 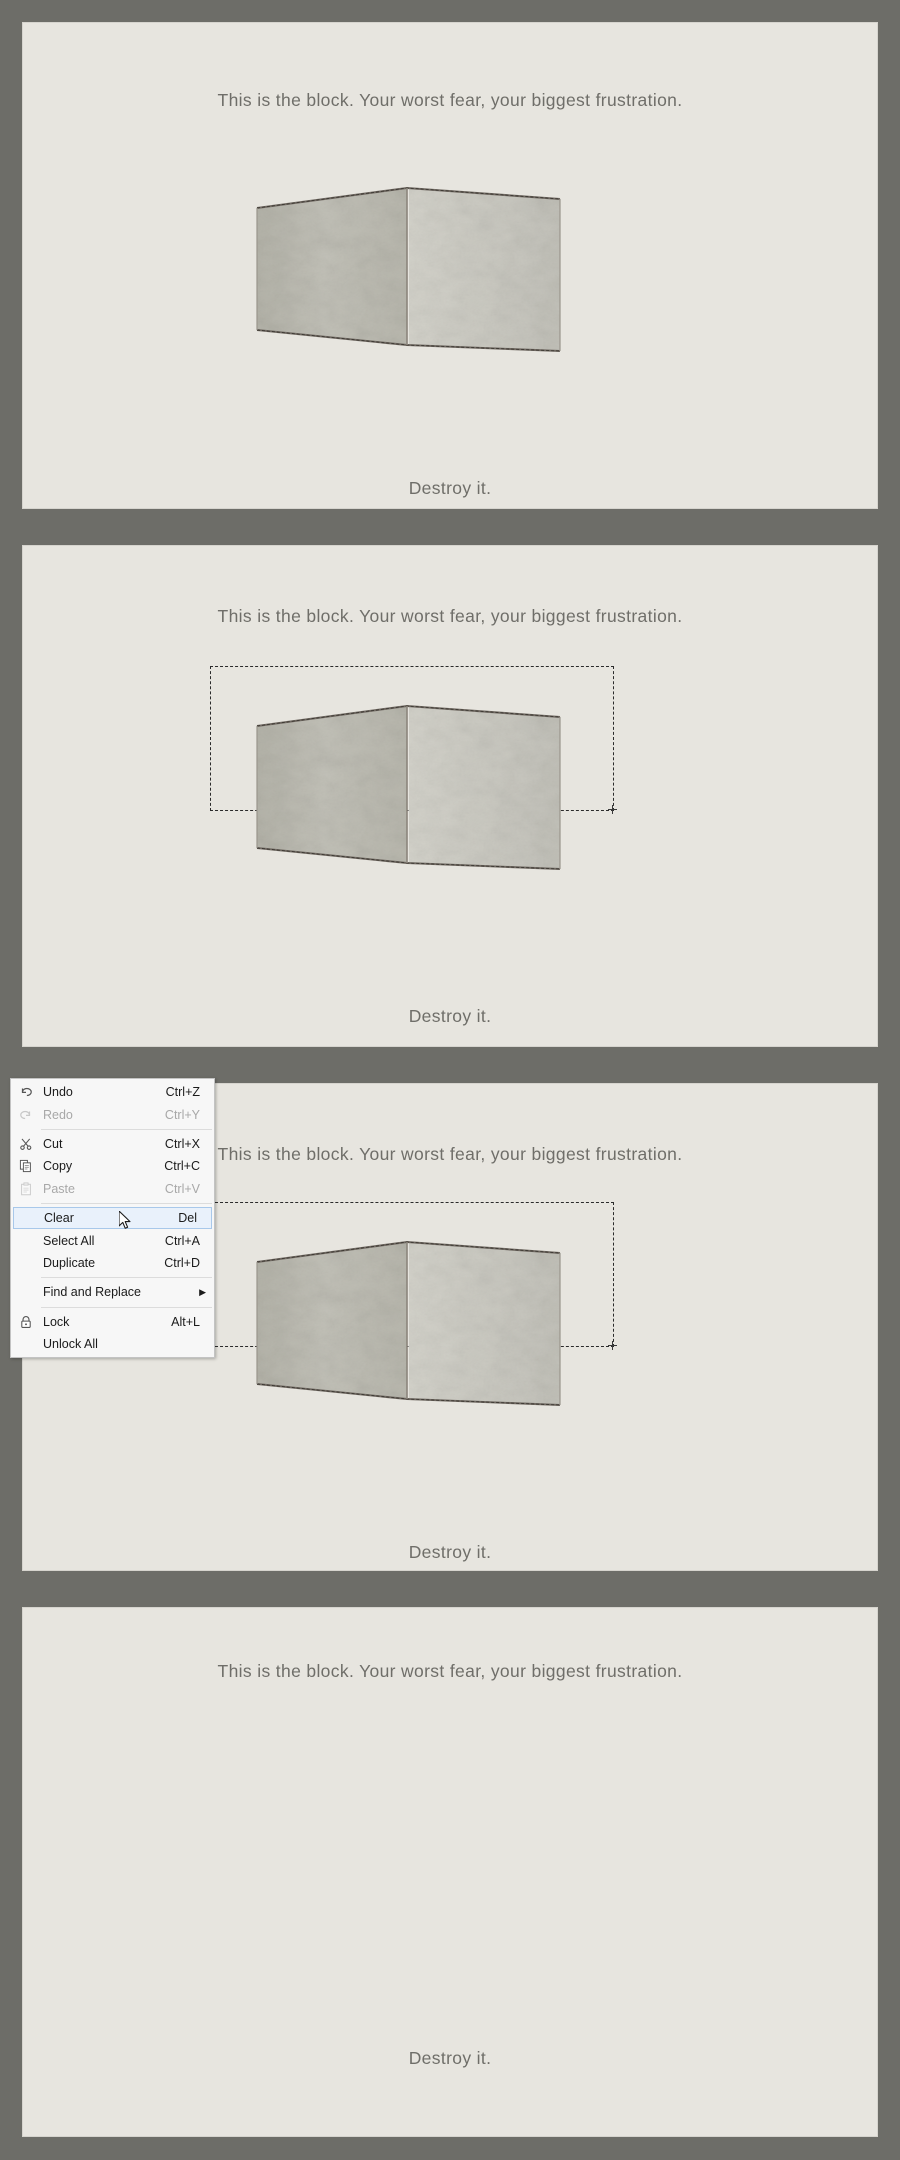 What do you see at coordinates (26, 1189) in the screenshot?
I see `paste-icon` at bounding box center [26, 1189].